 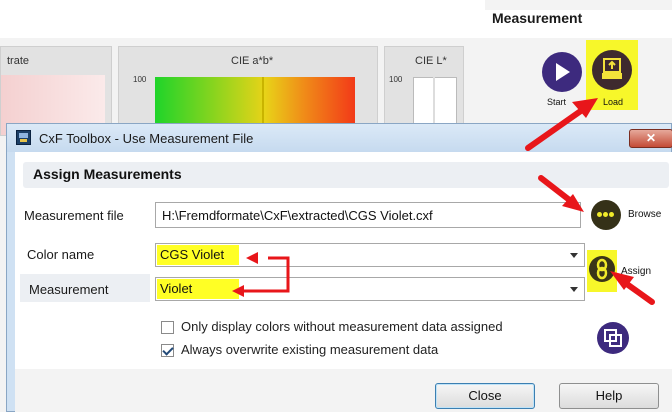 I want to click on browse-label: Browse, so click(x=645, y=214).